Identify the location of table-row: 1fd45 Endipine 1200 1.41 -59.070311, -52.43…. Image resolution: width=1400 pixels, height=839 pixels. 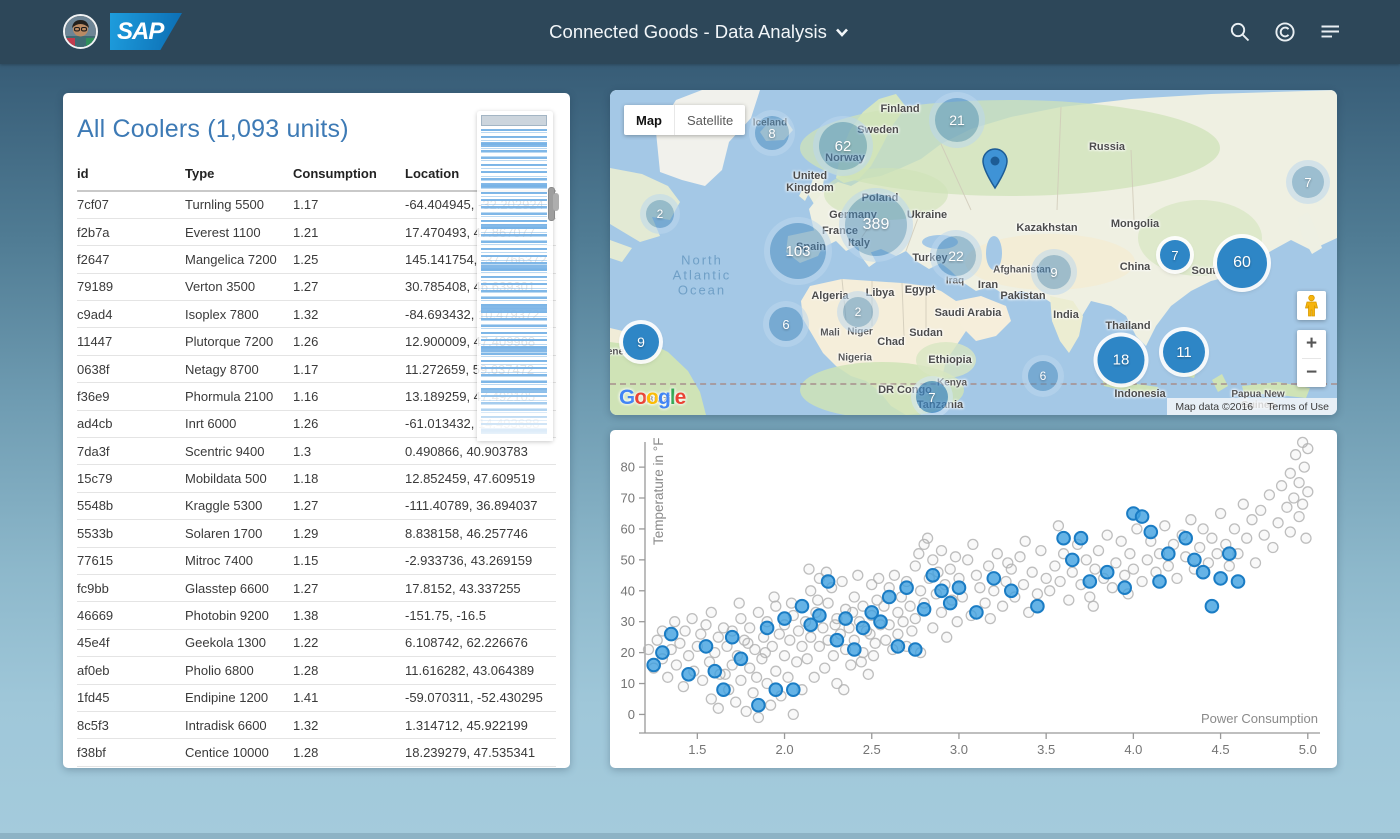
(316, 698).